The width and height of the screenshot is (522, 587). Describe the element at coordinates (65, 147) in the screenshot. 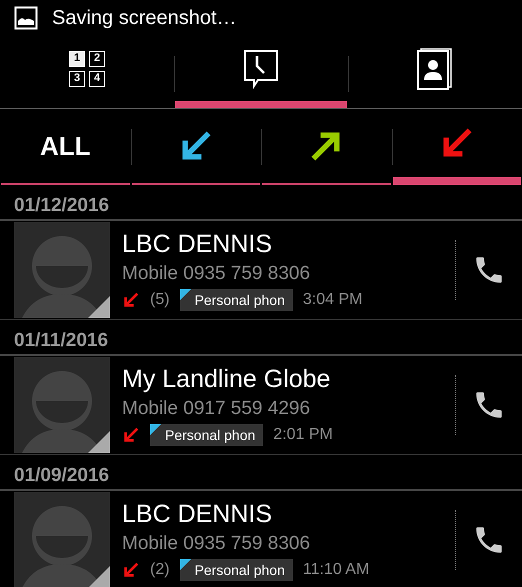

I see `filter-tab: ALL` at that location.